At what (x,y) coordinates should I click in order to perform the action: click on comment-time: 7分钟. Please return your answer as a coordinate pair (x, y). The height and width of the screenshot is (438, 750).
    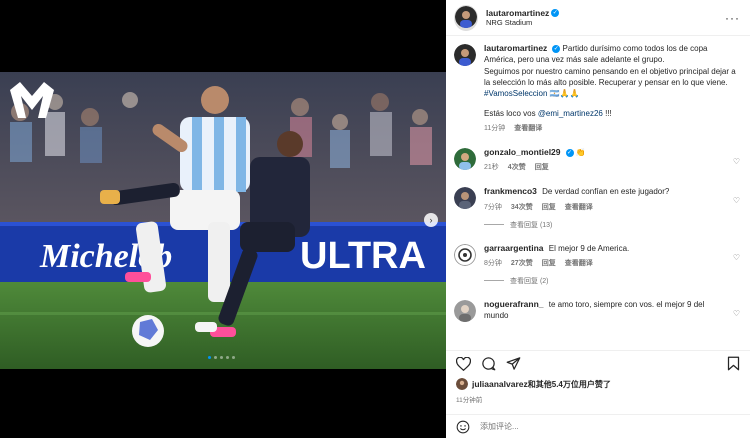
    Looking at the image, I should click on (493, 207).